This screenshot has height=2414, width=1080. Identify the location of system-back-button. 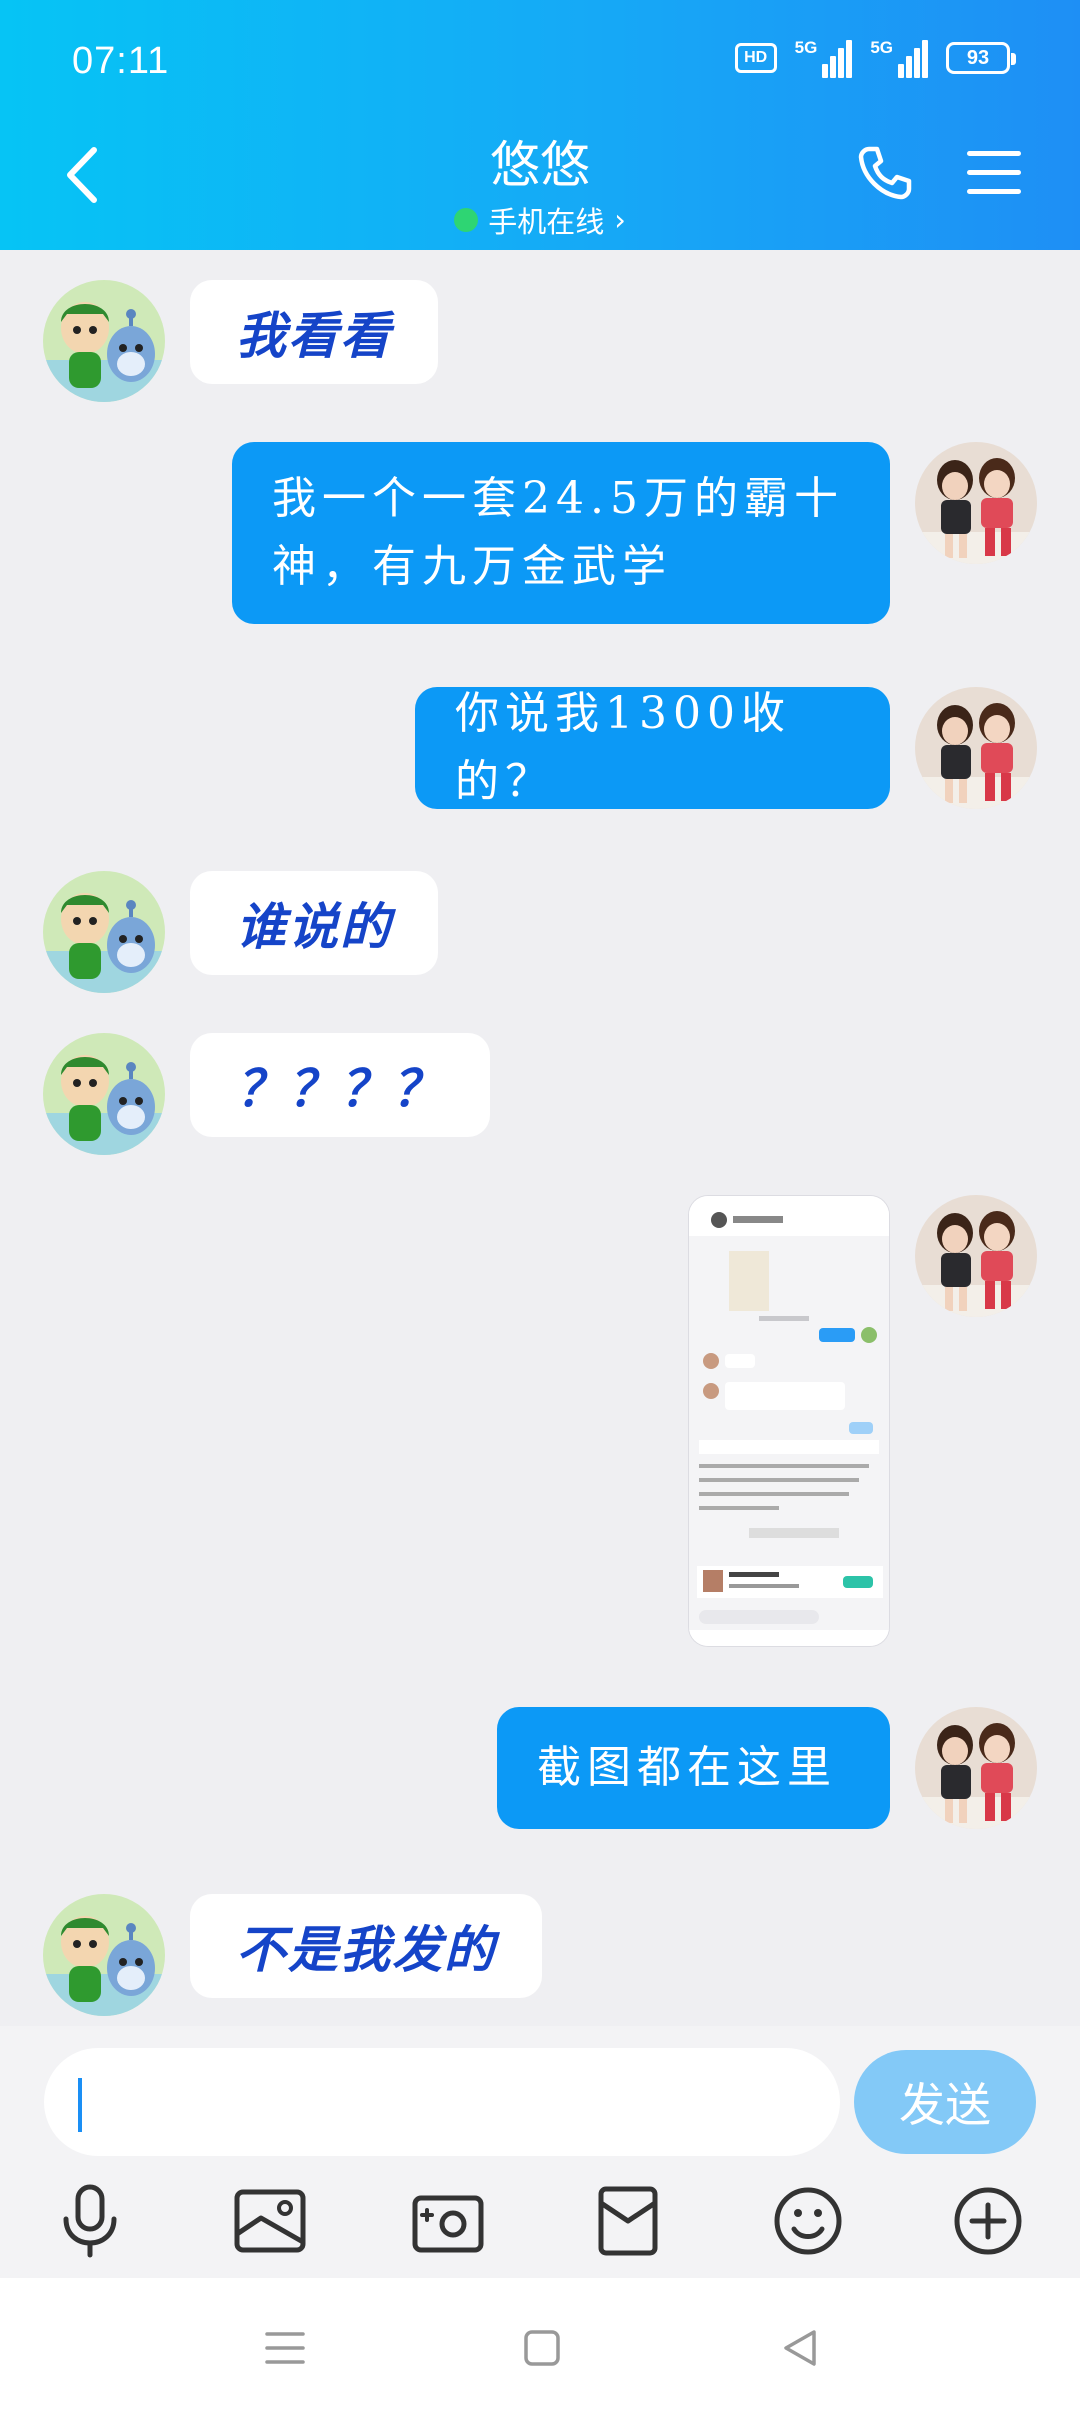
(800, 2348).